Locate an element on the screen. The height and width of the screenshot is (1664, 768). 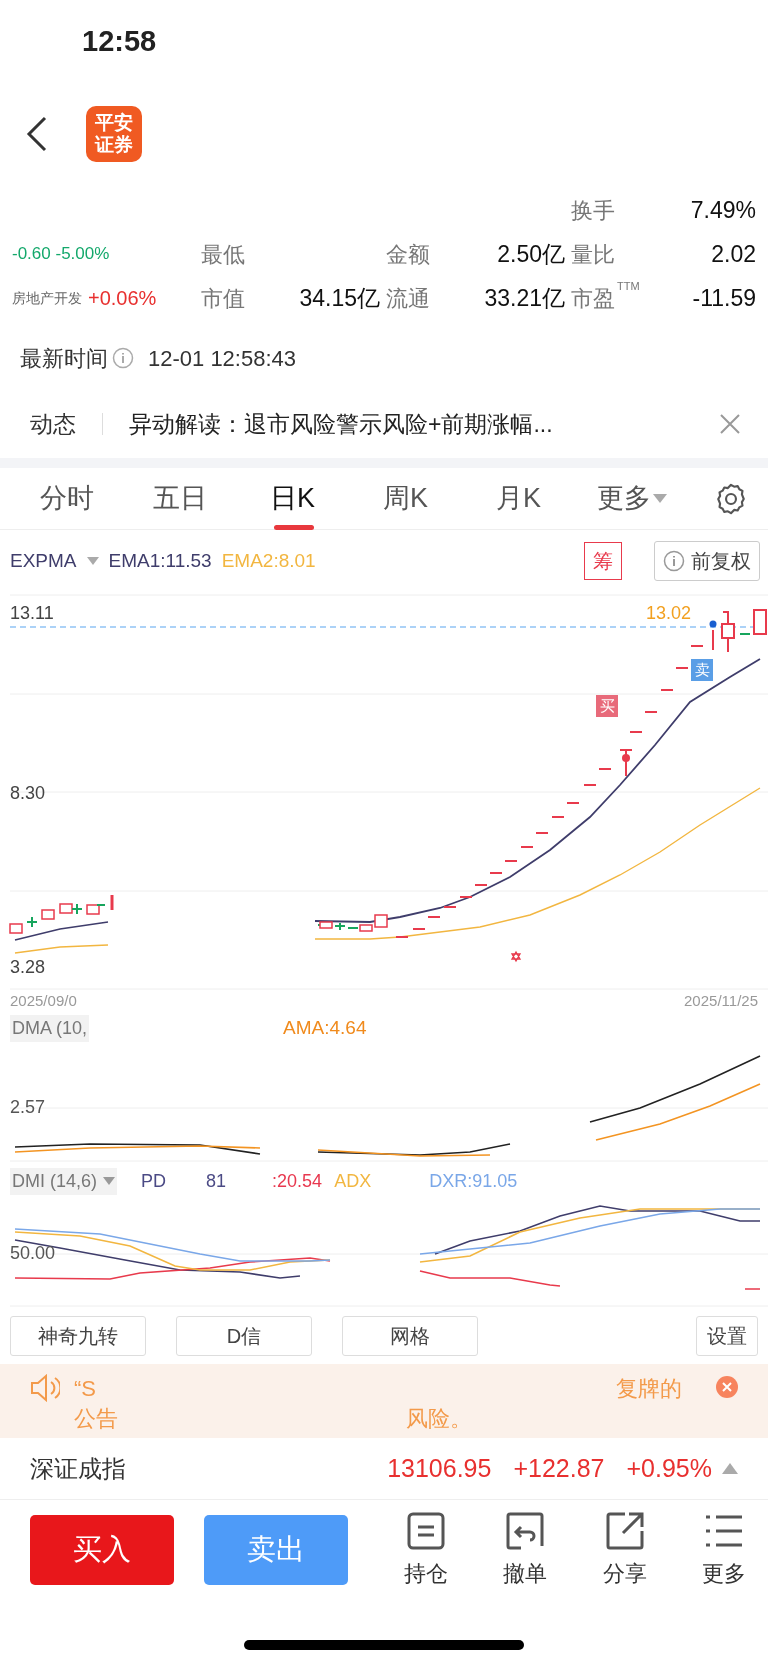
adjust-button: 前复权 is located at coordinates (707, 561).